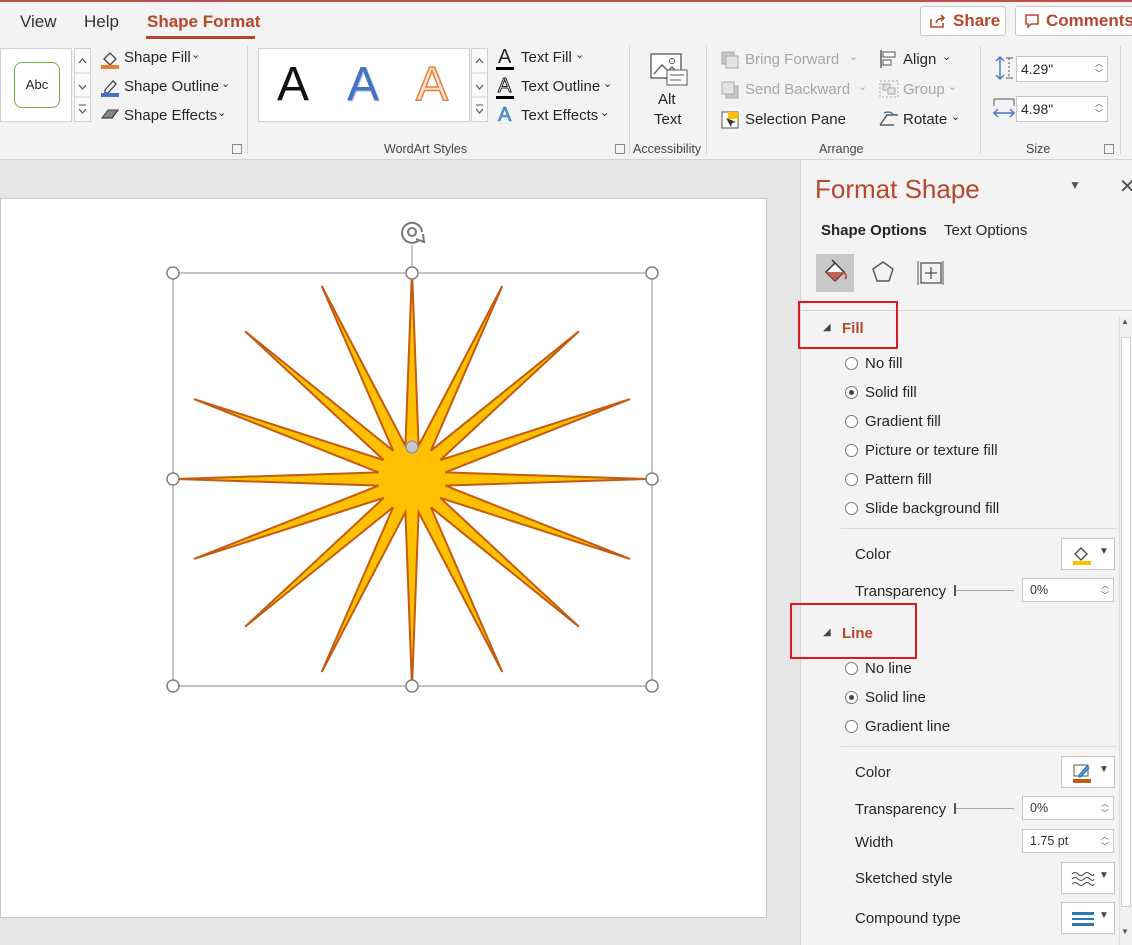  Describe the element at coordinates (1088, 772) in the screenshot. I see `line-color-picker: ▼` at that location.